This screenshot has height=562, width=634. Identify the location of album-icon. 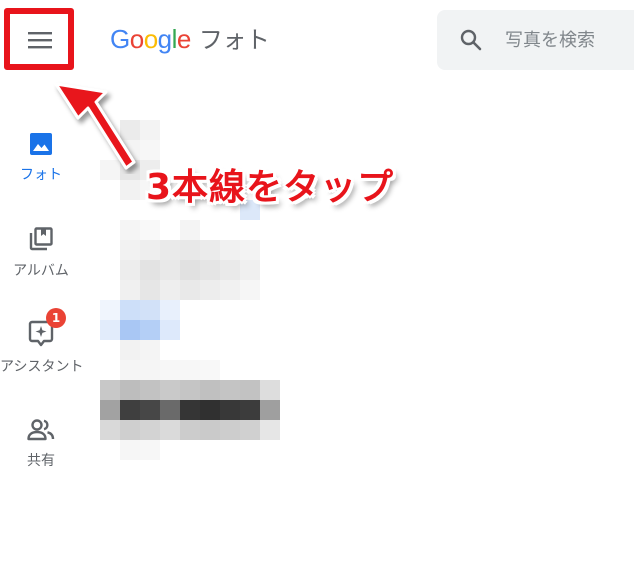
(41, 239).